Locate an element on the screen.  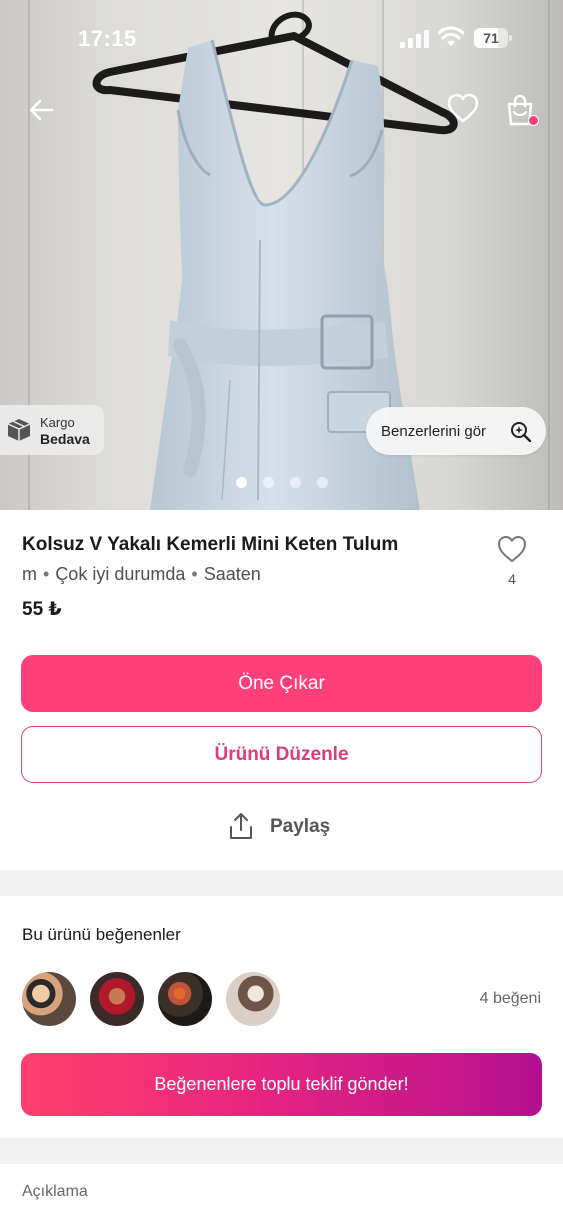
share-label: Paylaş is located at coordinates (300, 826).